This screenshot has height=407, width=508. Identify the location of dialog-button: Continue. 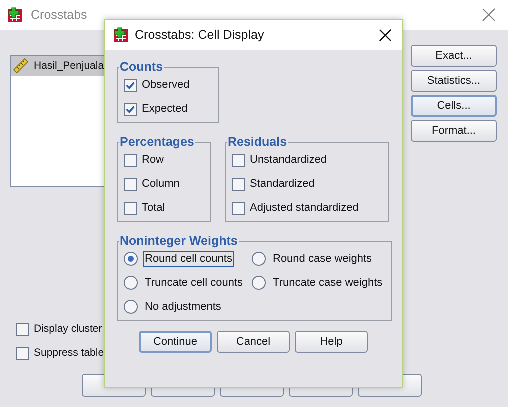
(175, 342).